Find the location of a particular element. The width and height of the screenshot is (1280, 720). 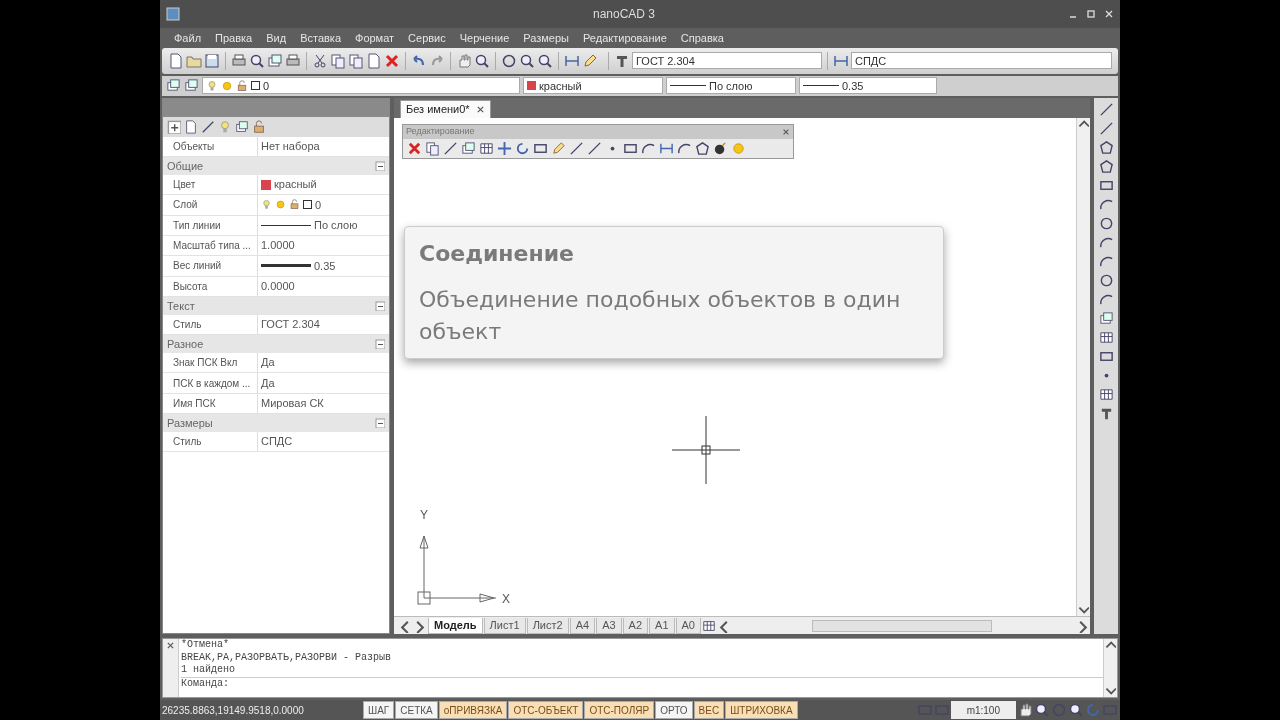

property-value: 1.0000 is located at coordinates (278, 245).